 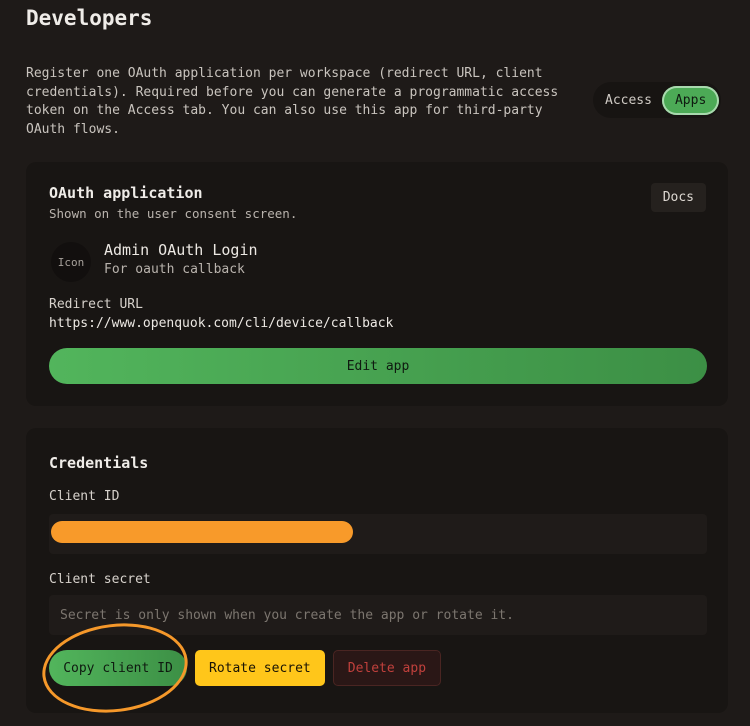 I want to click on credentials-actions: Copy client ID Rotate secret Delete app, so click(x=245, y=668).